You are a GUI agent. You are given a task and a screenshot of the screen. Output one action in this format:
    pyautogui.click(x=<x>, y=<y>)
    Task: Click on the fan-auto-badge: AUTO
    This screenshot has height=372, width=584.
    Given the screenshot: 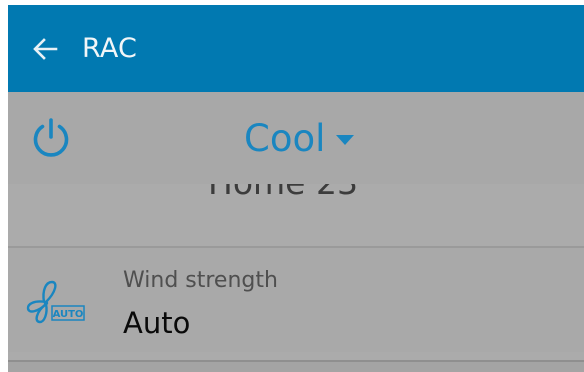 What is the action you would take?
    pyautogui.click(x=68, y=314)
    